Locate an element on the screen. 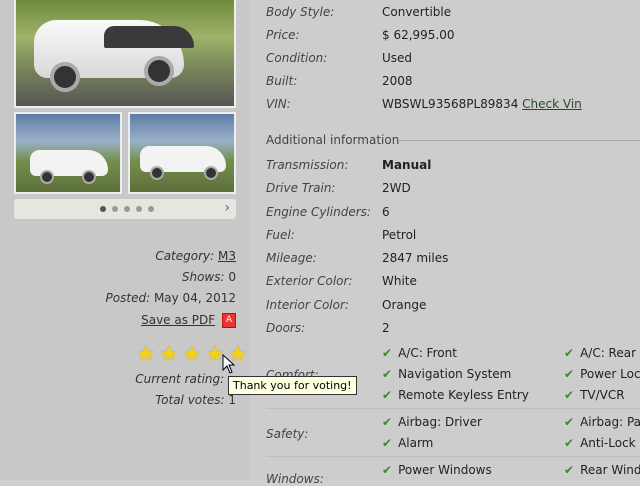 Image resolution: width=640 pixels, height=486 pixels. mouse-pointer-icon is located at coordinates (229, 364).